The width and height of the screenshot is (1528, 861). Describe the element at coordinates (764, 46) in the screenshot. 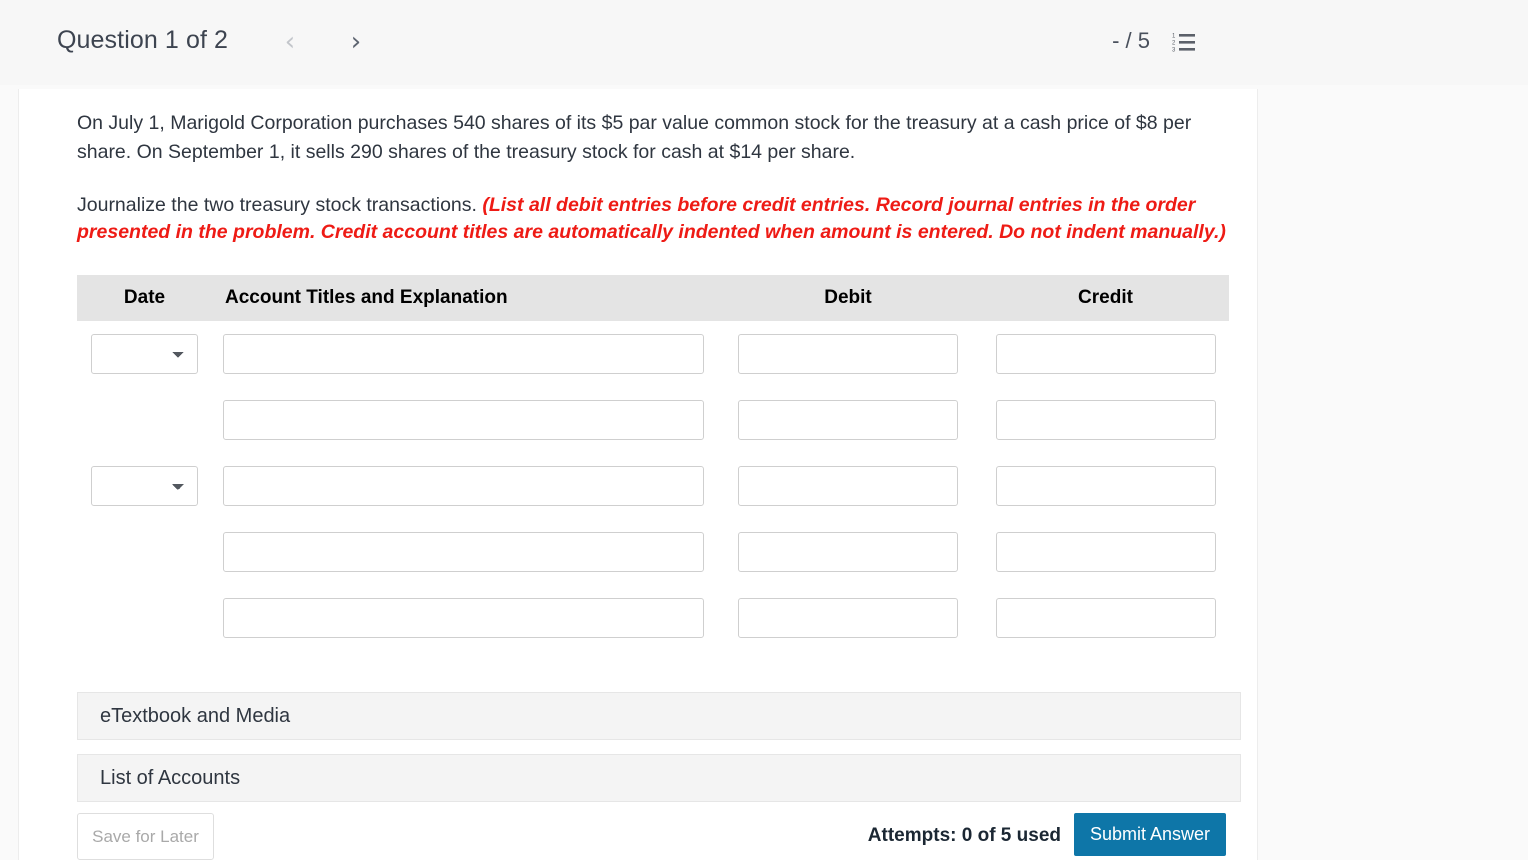

I see `question-header-bar: Question 1 of 2 ‹ › - / 5 1 2 3` at that location.